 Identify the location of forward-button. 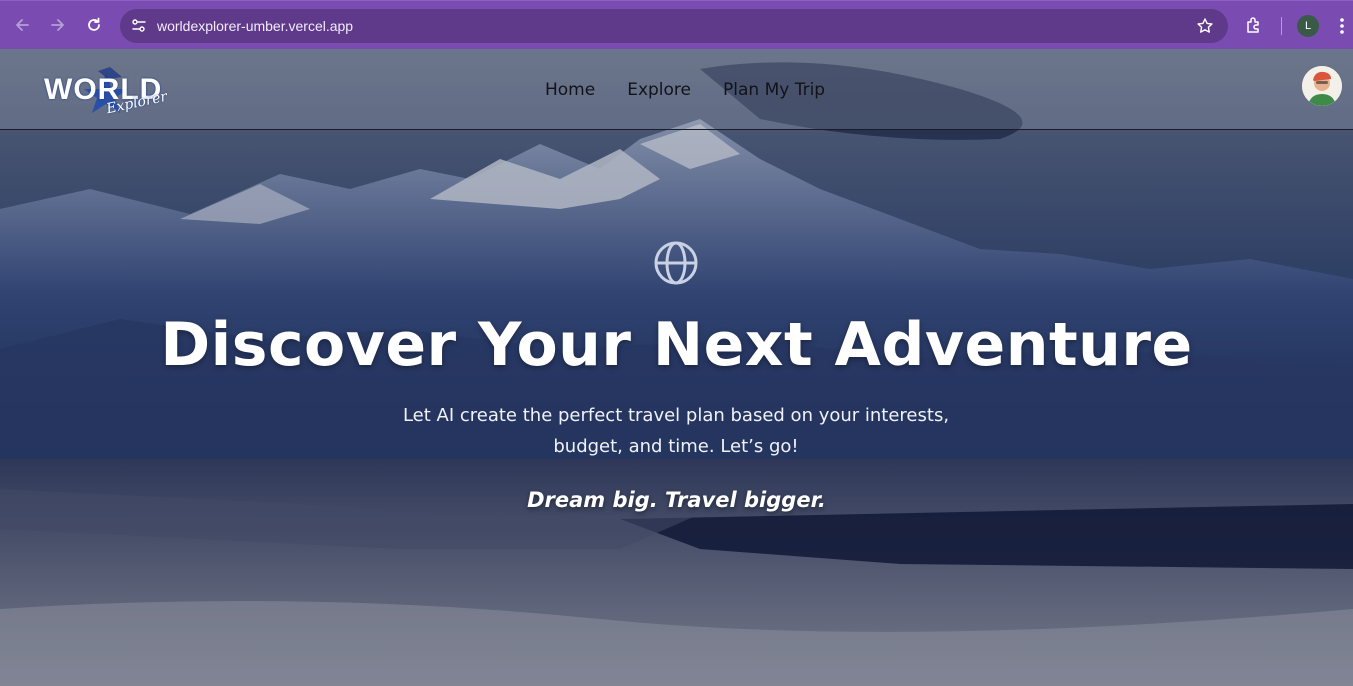
(58, 25).